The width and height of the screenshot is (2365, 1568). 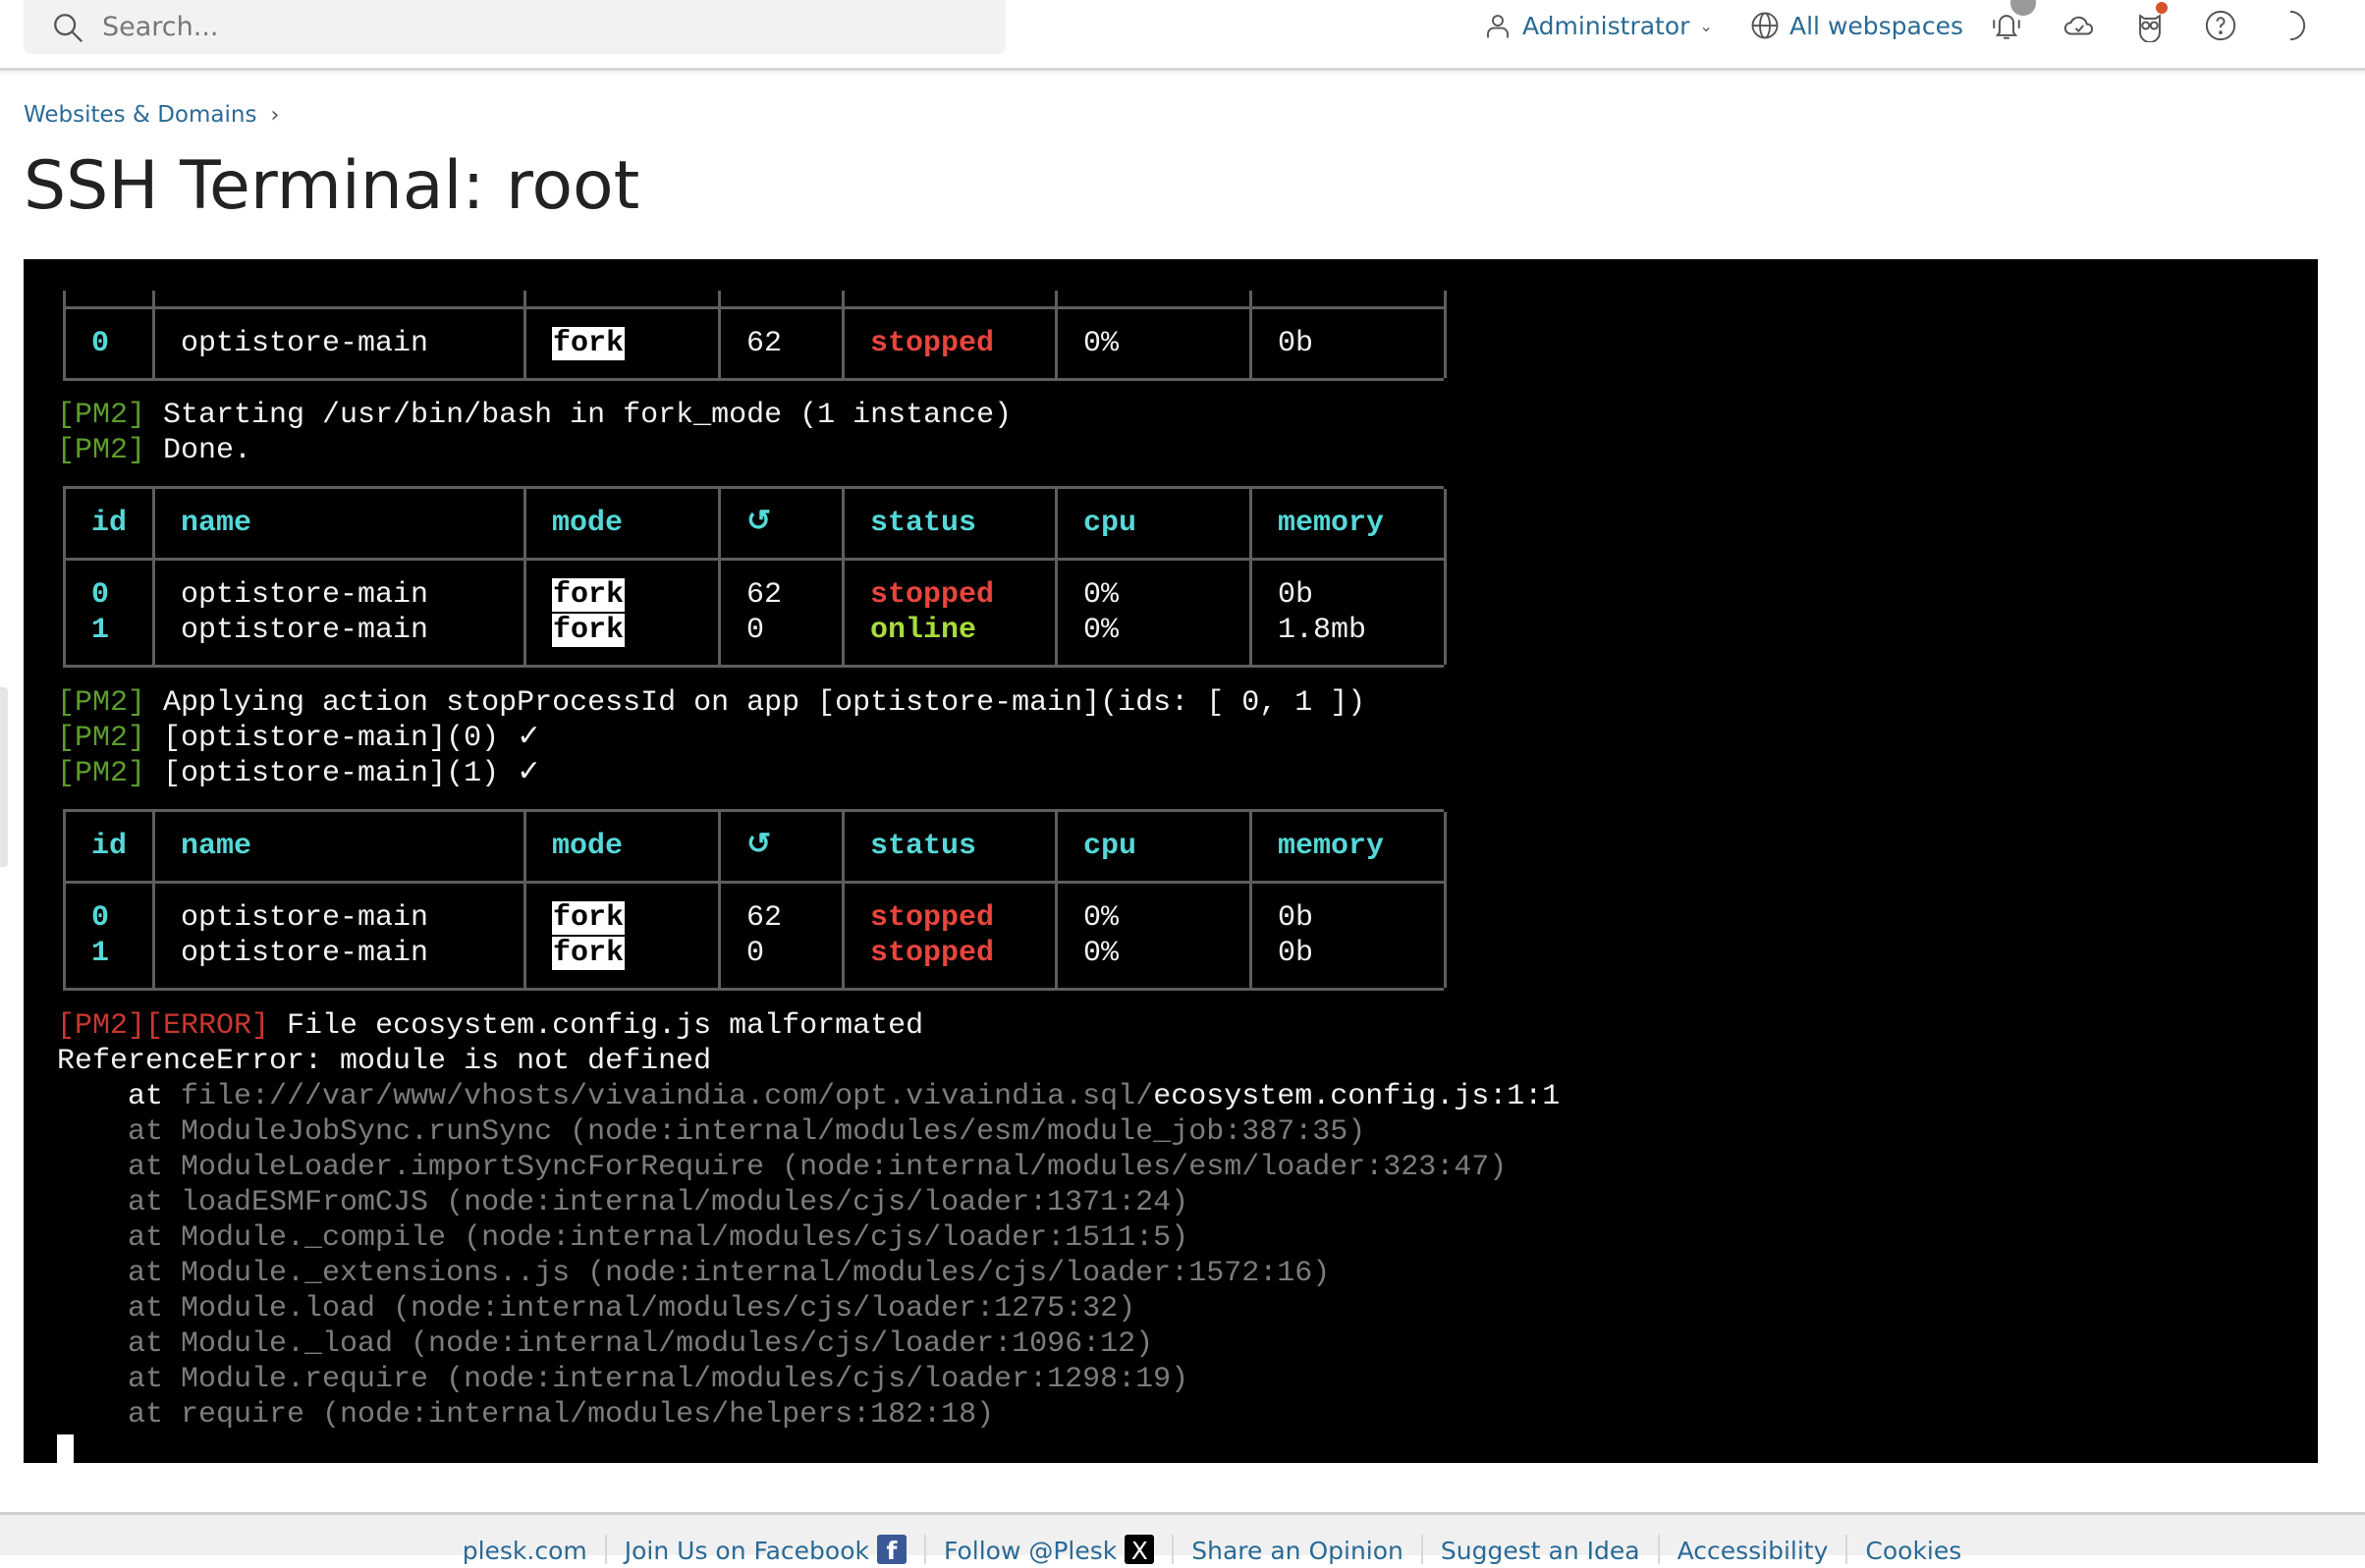 What do you see at coordinates (340, 613) in the screenshot?
I see `table-cell: optistore-main optistore-main` at bounding box center [340, 613].